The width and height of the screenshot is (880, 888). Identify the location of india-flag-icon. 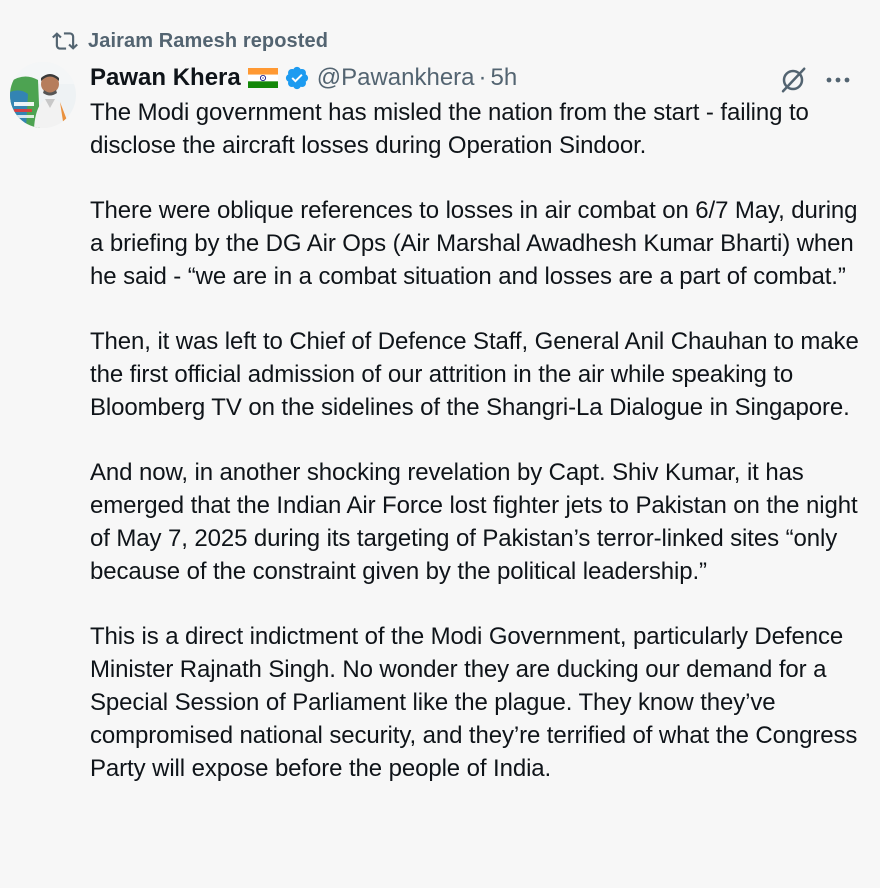
(262, 78).